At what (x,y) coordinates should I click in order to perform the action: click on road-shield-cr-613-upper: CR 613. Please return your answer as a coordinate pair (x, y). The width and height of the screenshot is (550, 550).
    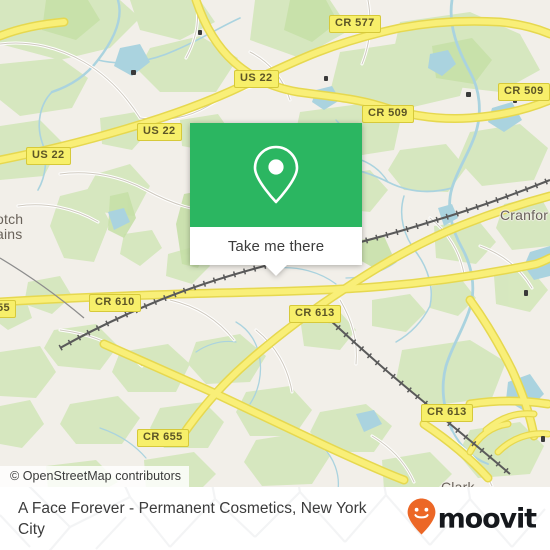
    Looking at the image, I should click on (315, 314).